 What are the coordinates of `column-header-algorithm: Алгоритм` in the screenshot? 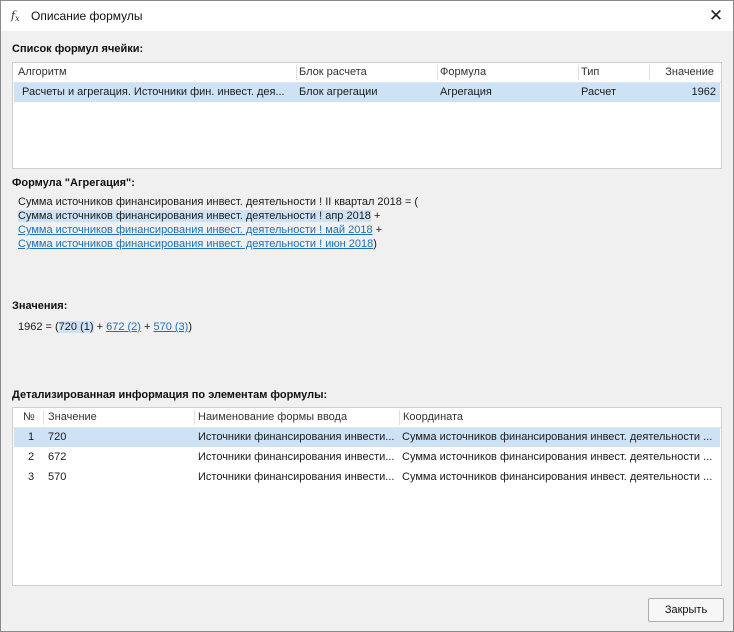 It's located at (42, 72).